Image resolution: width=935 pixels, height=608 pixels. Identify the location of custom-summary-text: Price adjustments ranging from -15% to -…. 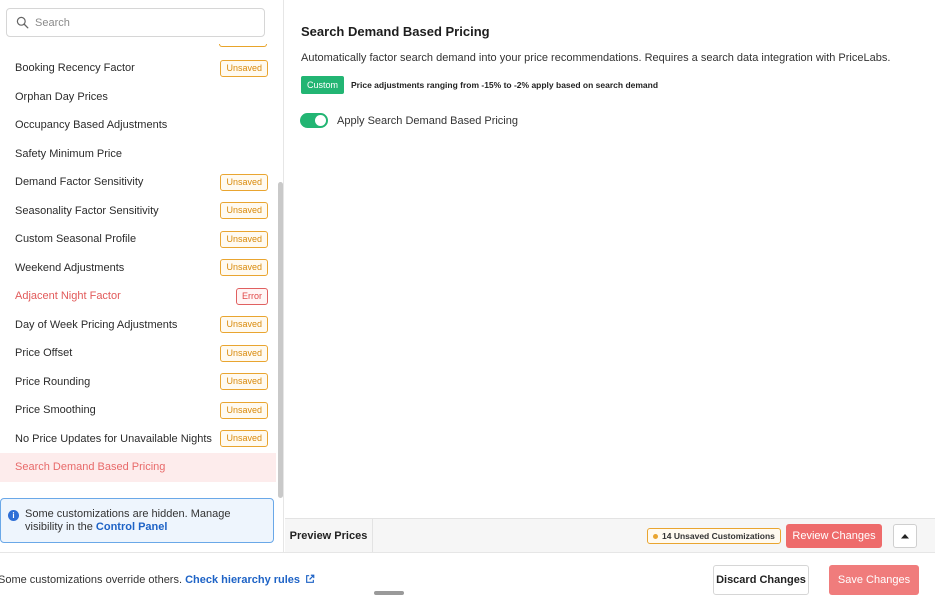
(505, 85).